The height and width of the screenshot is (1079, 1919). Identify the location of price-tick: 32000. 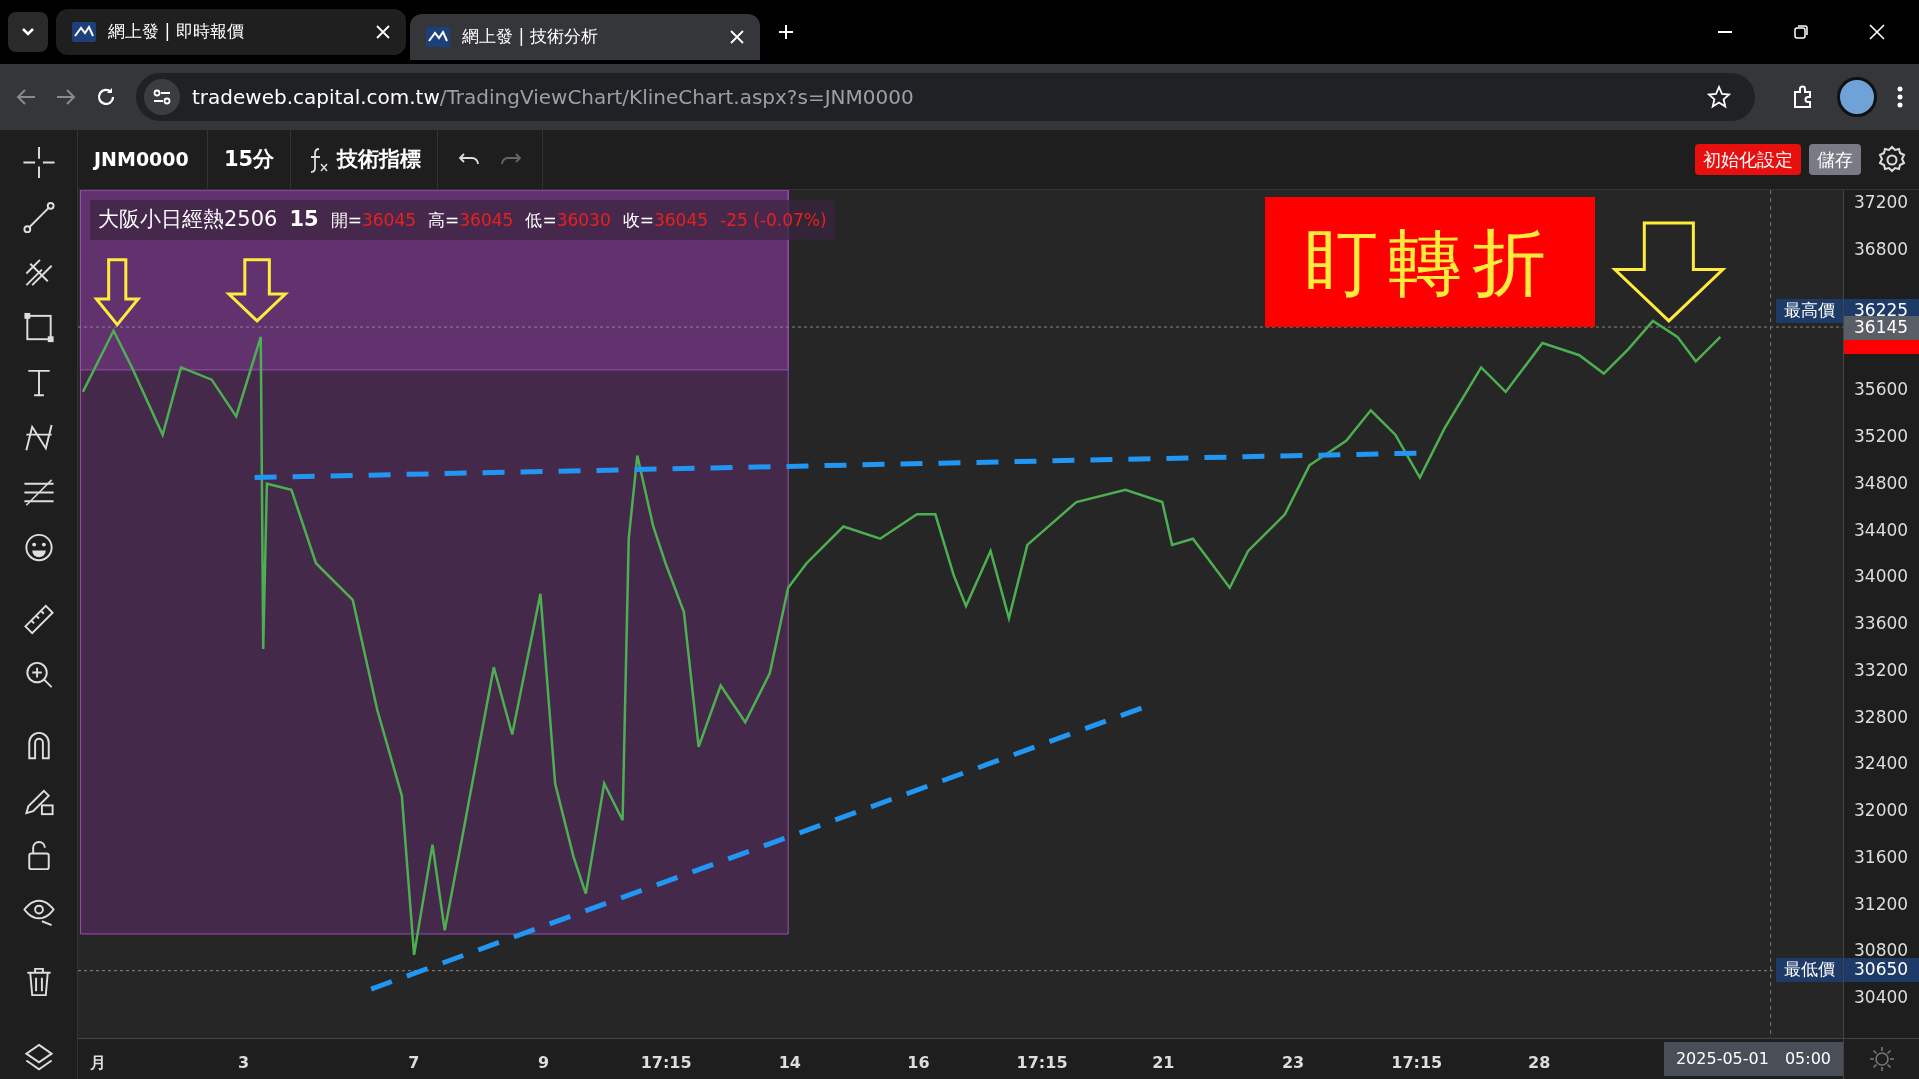
(1881, 811).